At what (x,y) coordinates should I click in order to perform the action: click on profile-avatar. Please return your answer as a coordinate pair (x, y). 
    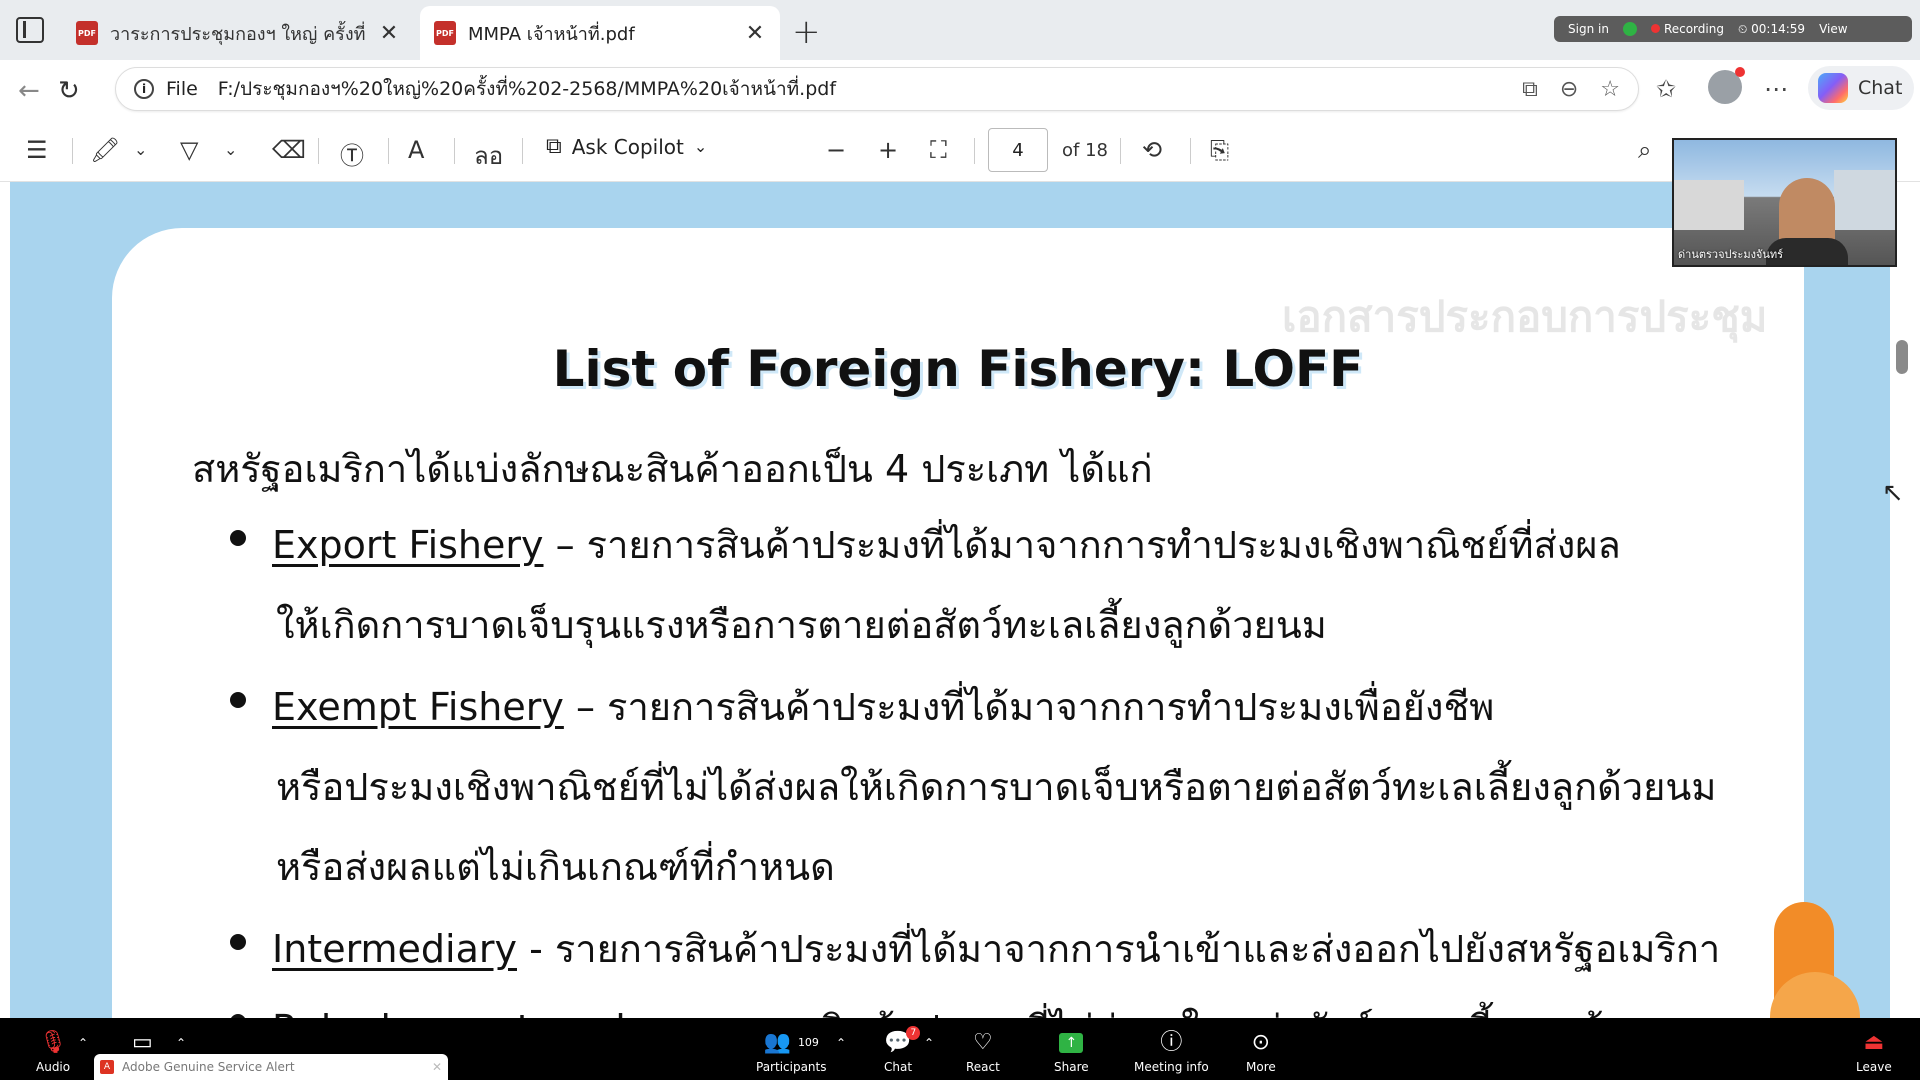
    Looking at the image, I should click on (1726, 85).